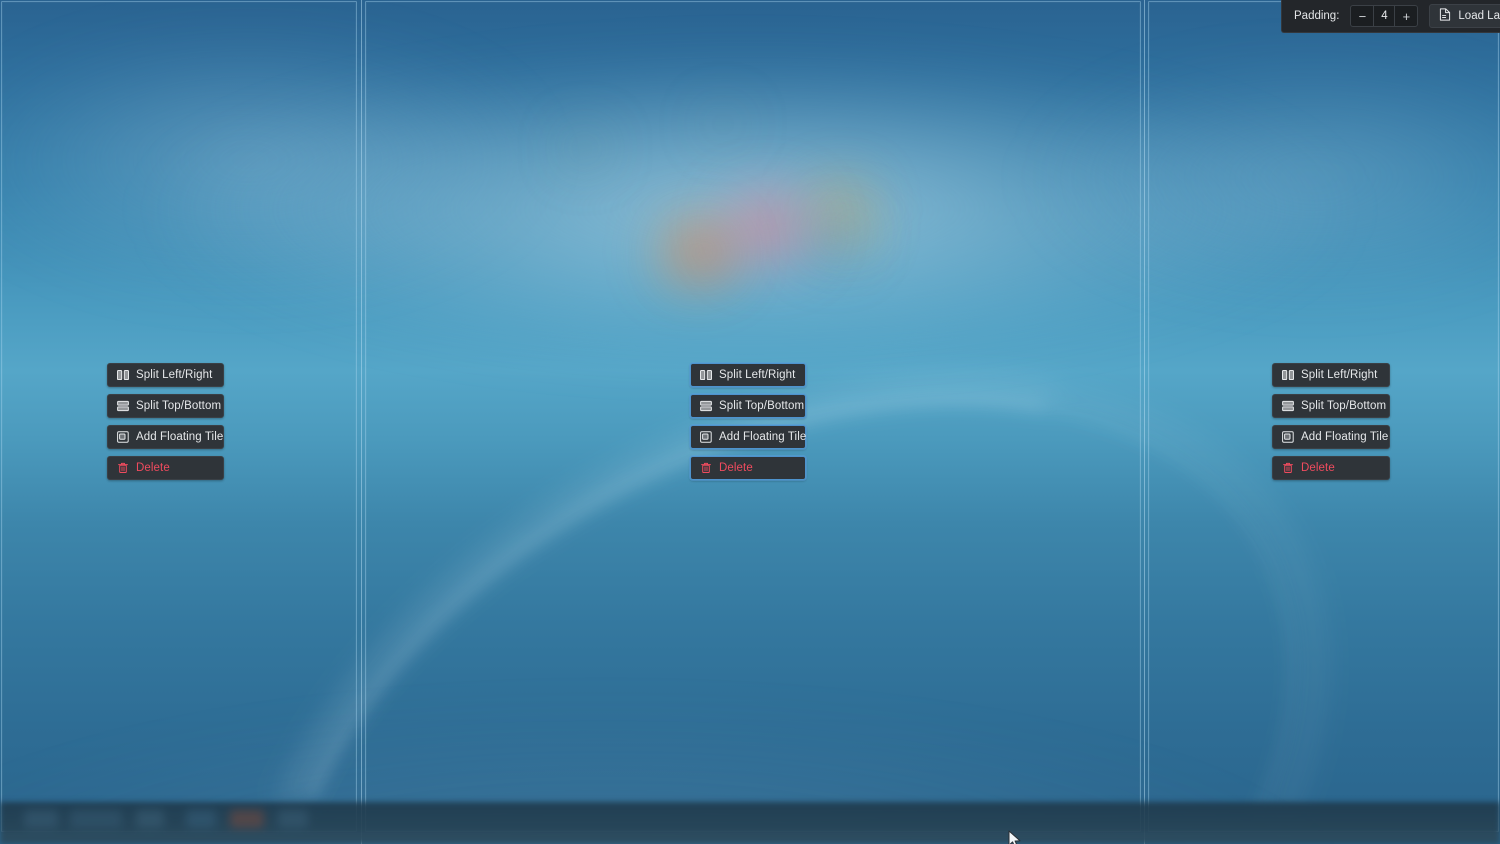 This screenshot has height=844, width=1500. What do you see at coordinates (1406, 16) in the screenshot?
I see `padding-increment-button: +` at bounding box center [1406, 16].